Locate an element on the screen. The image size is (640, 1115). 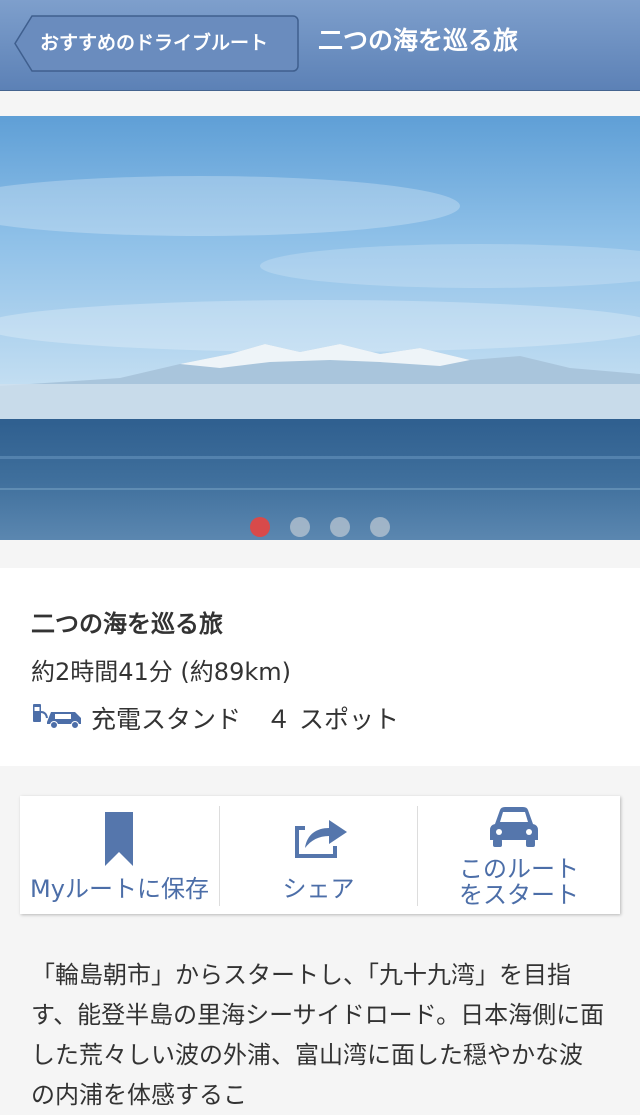
share-button: シェア is located at coordinates (318, 855).